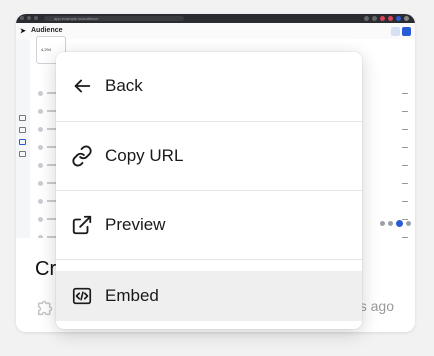 The image size is (434, 356). What do you see at coordinates (132, 295) in the screenshot?
I see `menu-item-label: Embed` at bounding box center [132, 295].